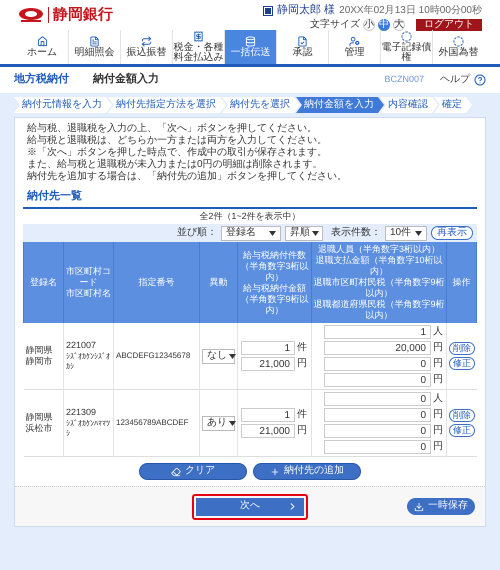  I want to click on instruction-text: 納付先を追加する場合は、「納付先の追加」ボタンを押してください。, so click(187, 177).